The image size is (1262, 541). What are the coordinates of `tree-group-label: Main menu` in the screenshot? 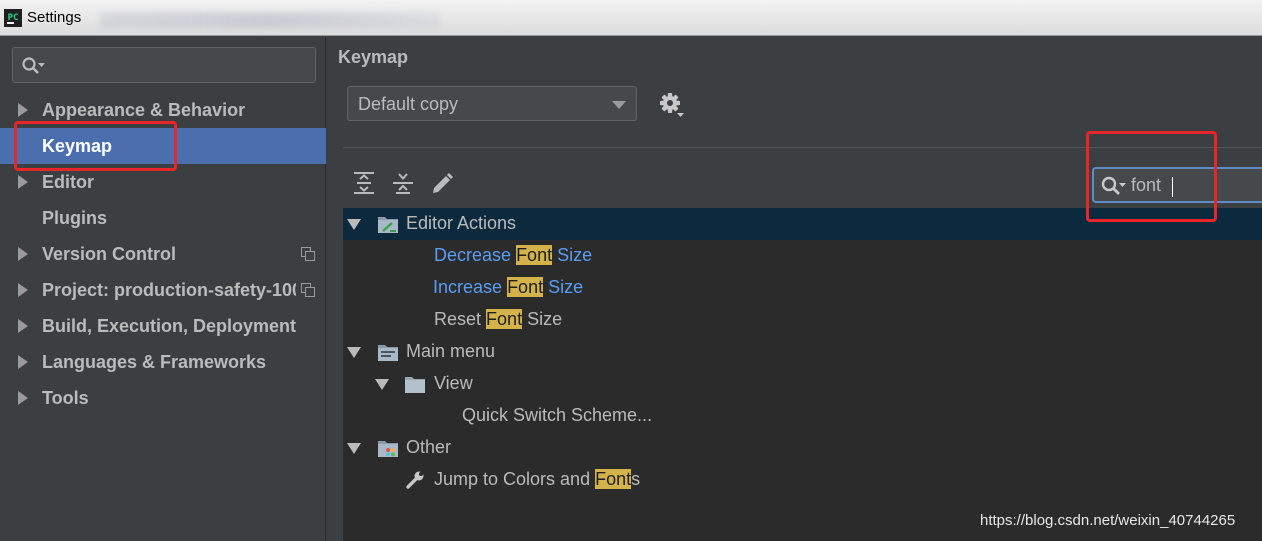 It's located at (451, 351).